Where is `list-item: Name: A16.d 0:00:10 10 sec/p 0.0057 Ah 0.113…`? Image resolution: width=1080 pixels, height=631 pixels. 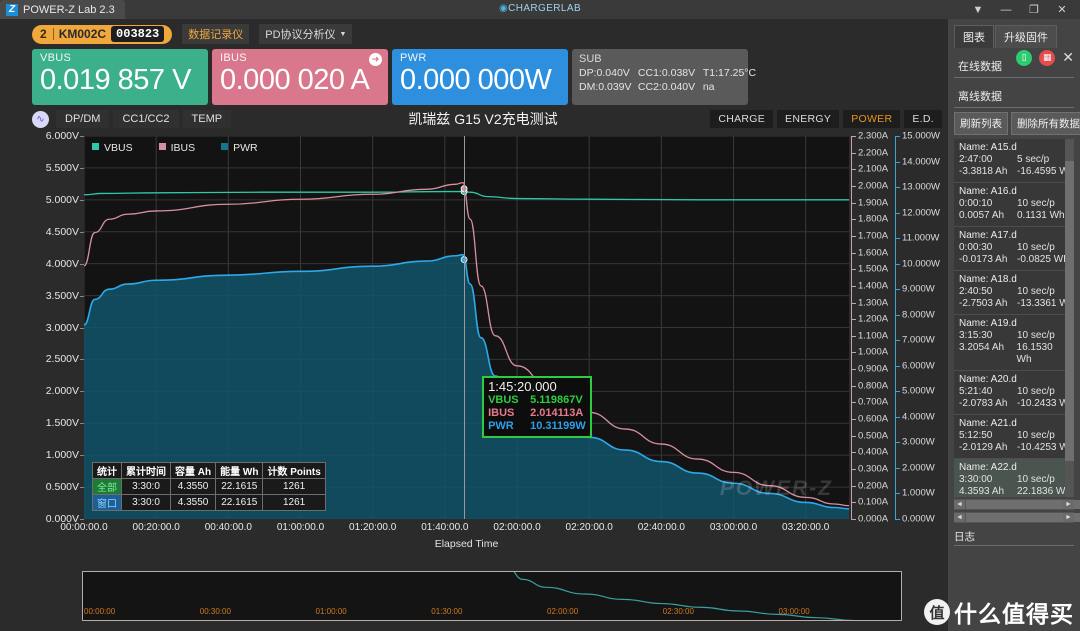
list-item: Name: A16.d 0:00:10 10 sec/p 0.0057 Ah 0.113… is located at coordinates (1014, 205).